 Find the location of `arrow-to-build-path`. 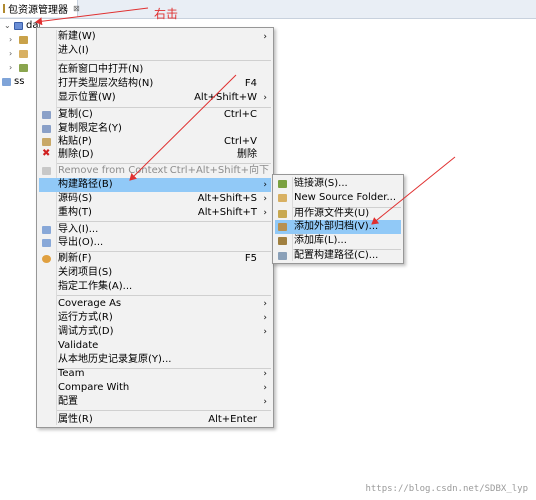

arrow-to-build-path is located at coordinates (183, 127).